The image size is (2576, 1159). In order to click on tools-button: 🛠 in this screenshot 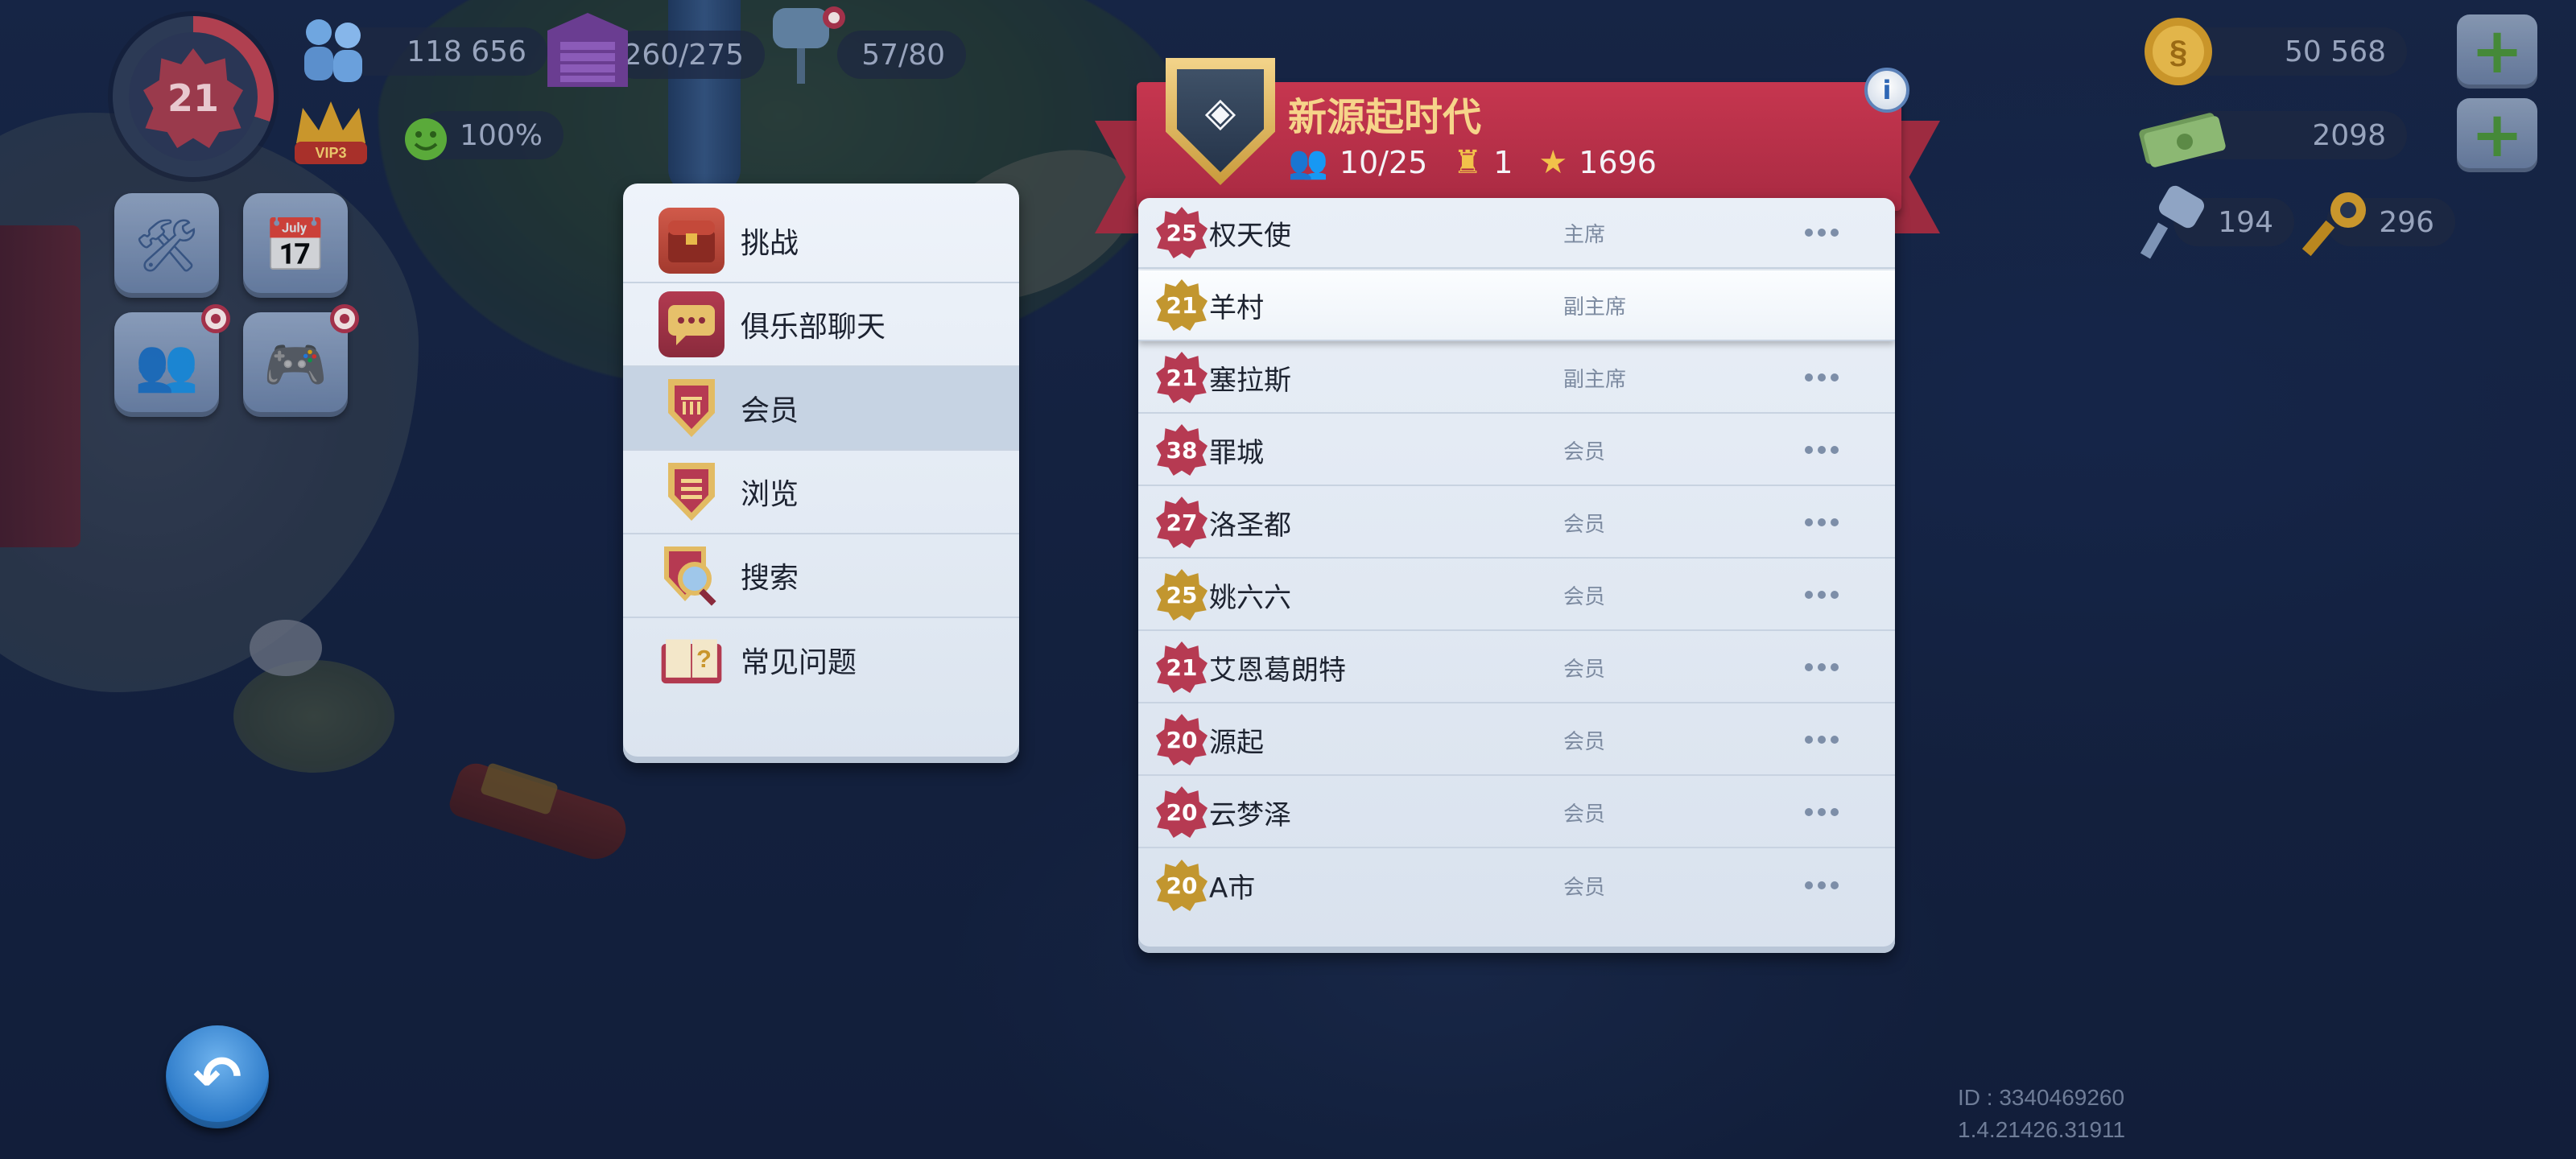, I will do `click(166, 245)`.